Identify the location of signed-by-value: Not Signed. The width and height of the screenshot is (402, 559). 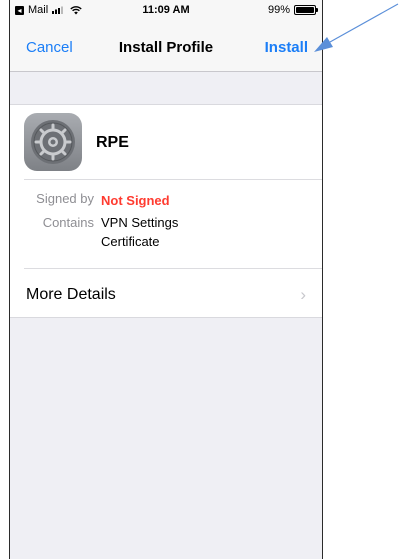
(135, 200).